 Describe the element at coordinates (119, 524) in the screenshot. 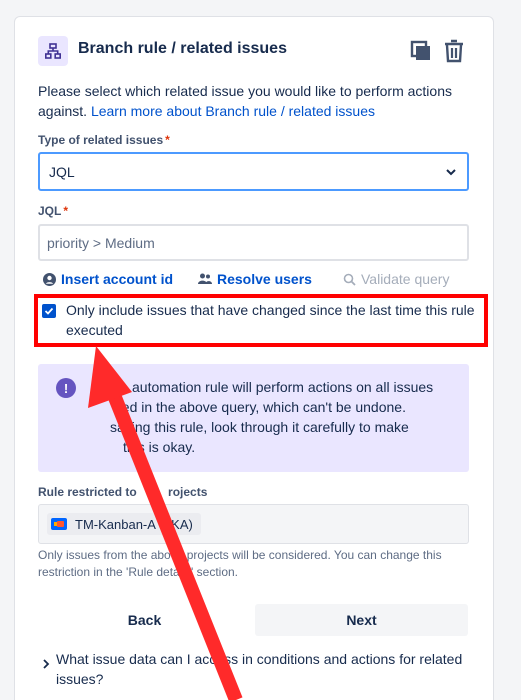

I see `project-tag-part: TM-Kanban-A (` at that location.